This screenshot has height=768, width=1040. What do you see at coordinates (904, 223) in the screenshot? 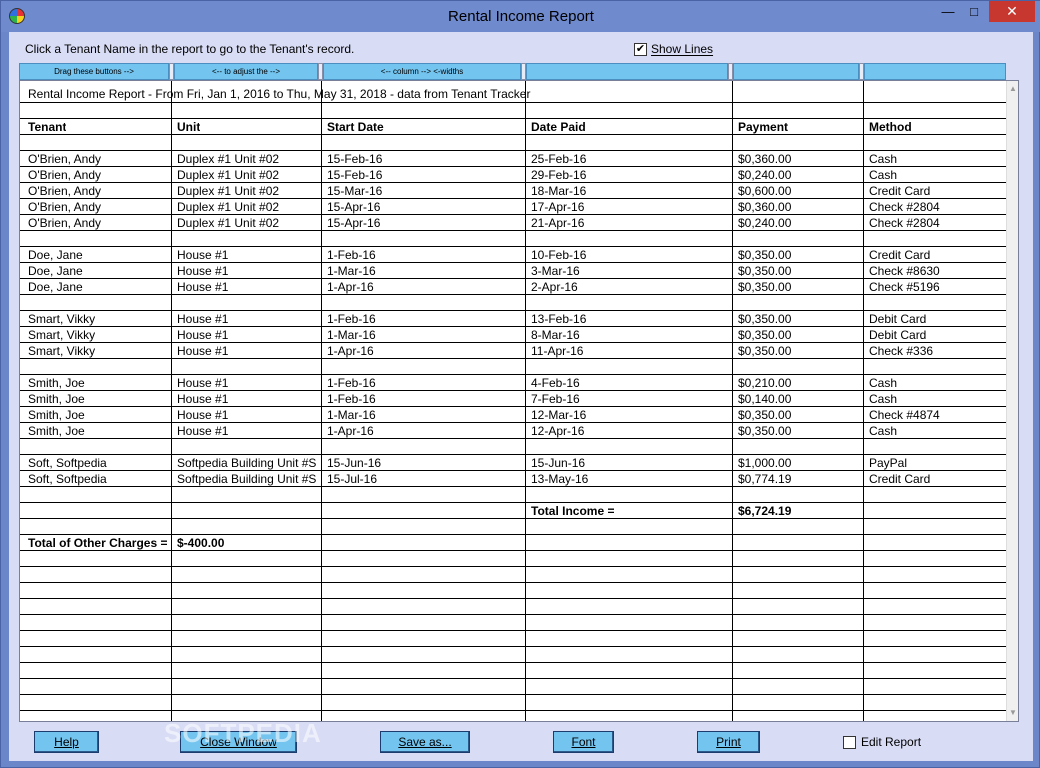
I see `method-cell: Check #2804` at bounding box center [904, 223].